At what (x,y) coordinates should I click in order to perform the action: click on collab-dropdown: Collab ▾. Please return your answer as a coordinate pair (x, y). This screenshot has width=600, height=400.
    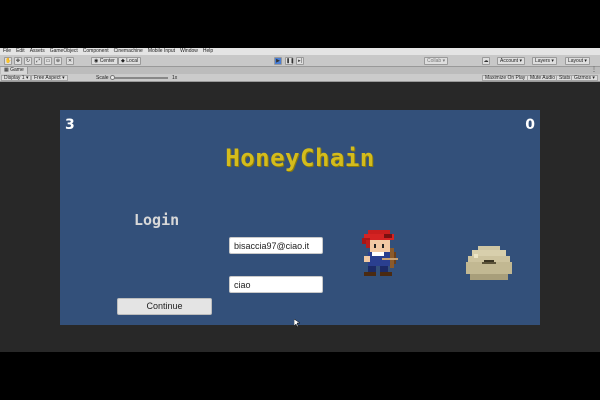
    Looking at the image, I should click on (436, 61).